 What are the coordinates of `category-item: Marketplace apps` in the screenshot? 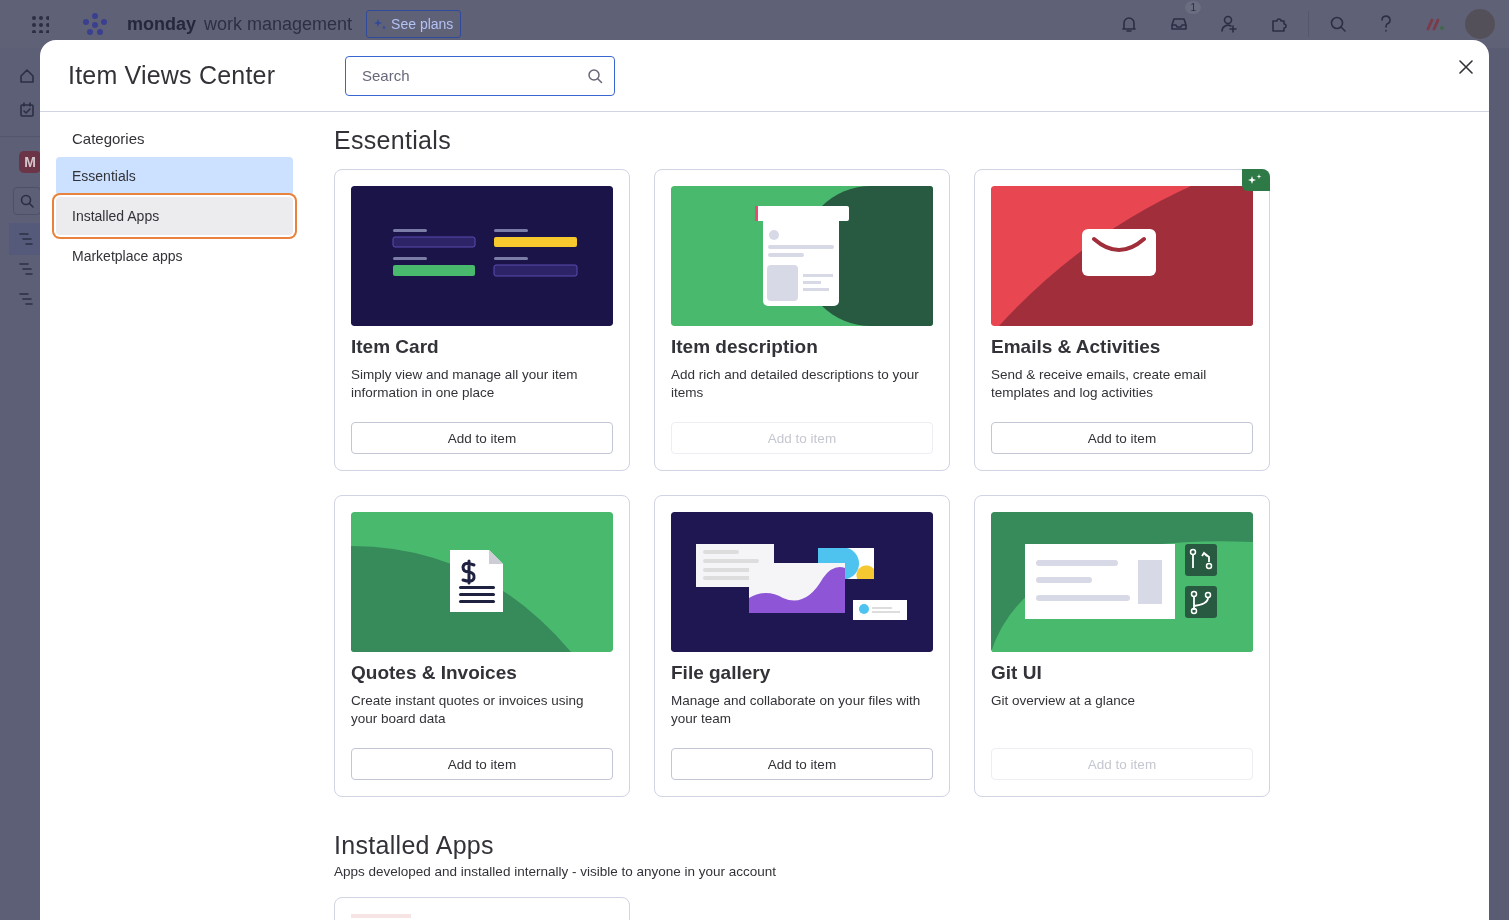 It's located at (174, 256).